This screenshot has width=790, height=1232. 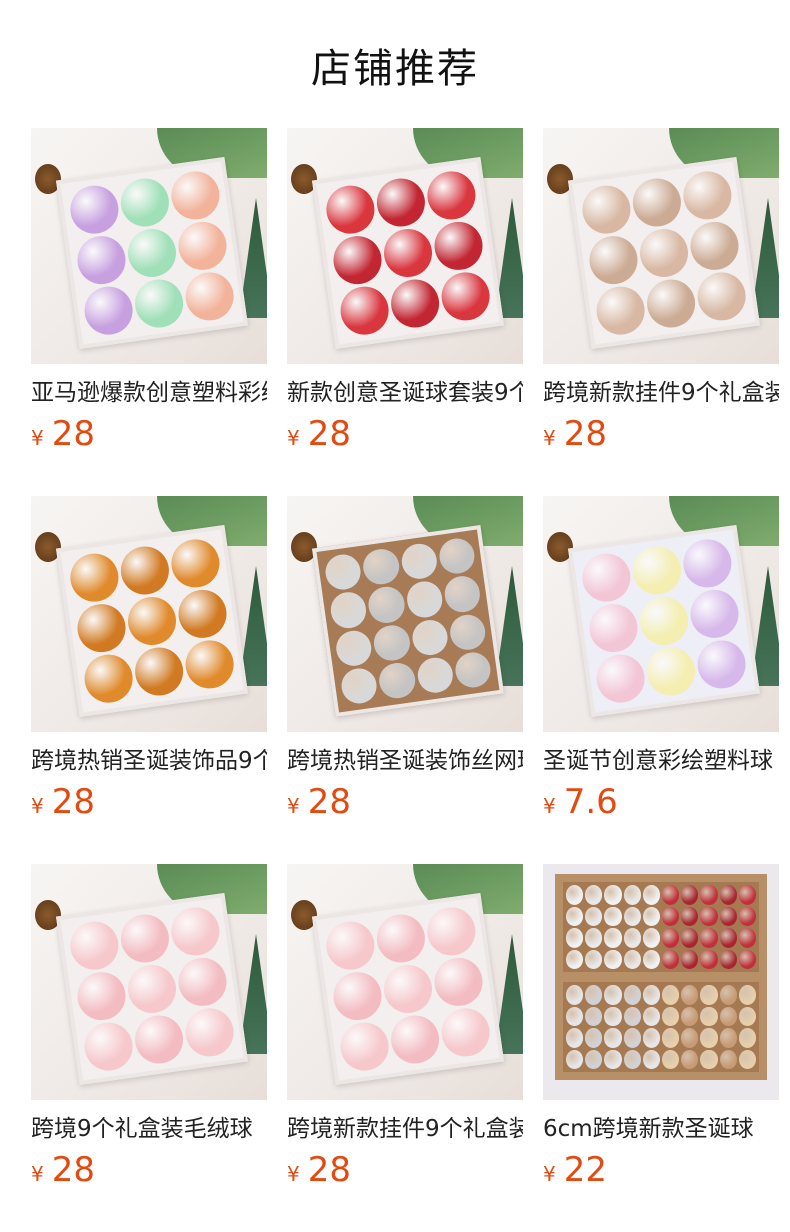 I want to click on price-value: 22, so click(x=585, y=1170).